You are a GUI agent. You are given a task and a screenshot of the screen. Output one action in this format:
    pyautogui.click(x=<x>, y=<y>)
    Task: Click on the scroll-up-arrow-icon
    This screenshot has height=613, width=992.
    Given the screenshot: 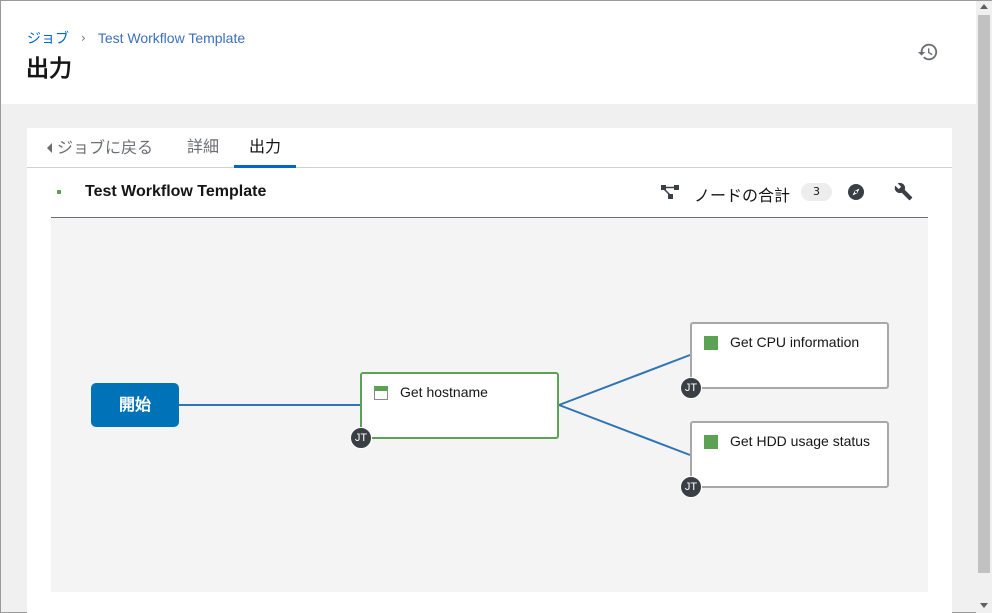 What is the action you would take?
    pyautogui.click(x=984, y=6)
    